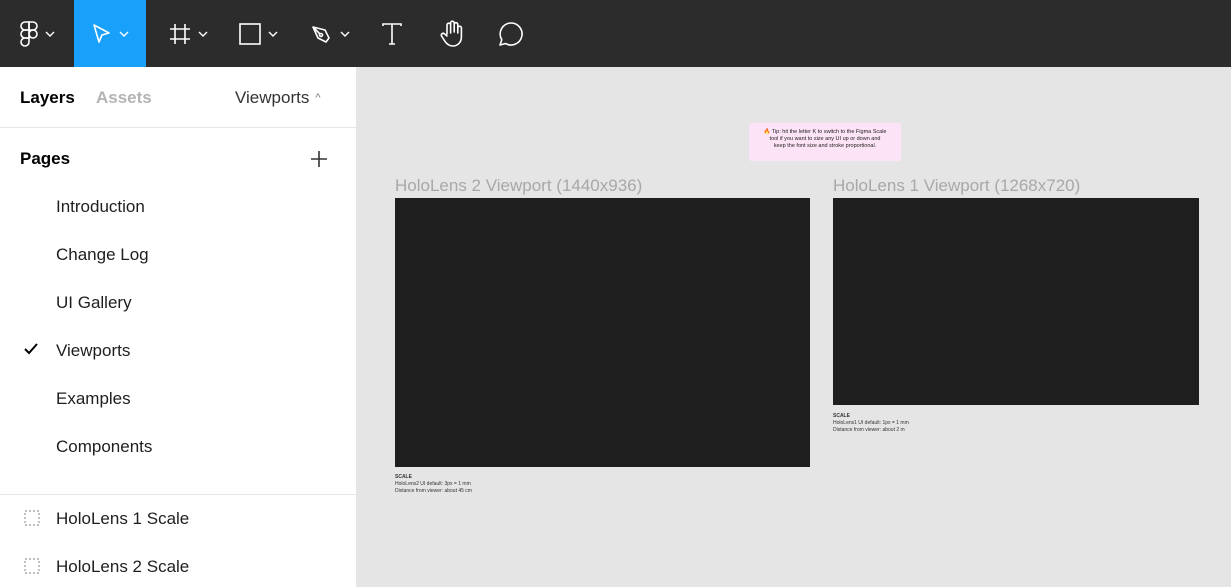  What do you see at coordinates (178, 255) in the screenshot?
I see `page-item-change-log: Change Log` at bounding box center [178, 255].